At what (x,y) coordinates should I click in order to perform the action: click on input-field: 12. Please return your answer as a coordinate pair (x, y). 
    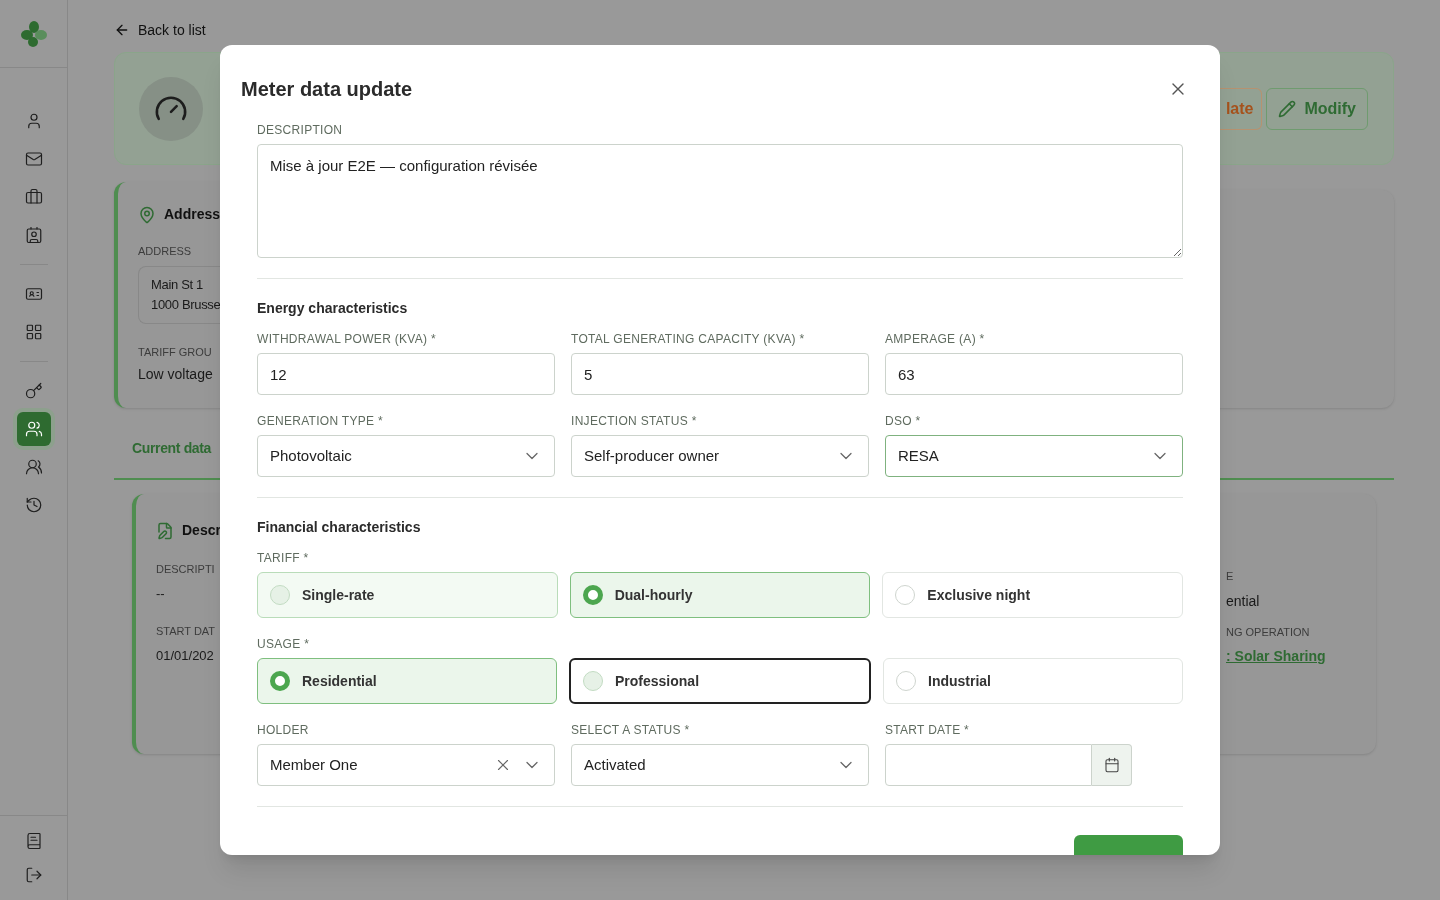
    Looking at the image, I should click on (406, 374).